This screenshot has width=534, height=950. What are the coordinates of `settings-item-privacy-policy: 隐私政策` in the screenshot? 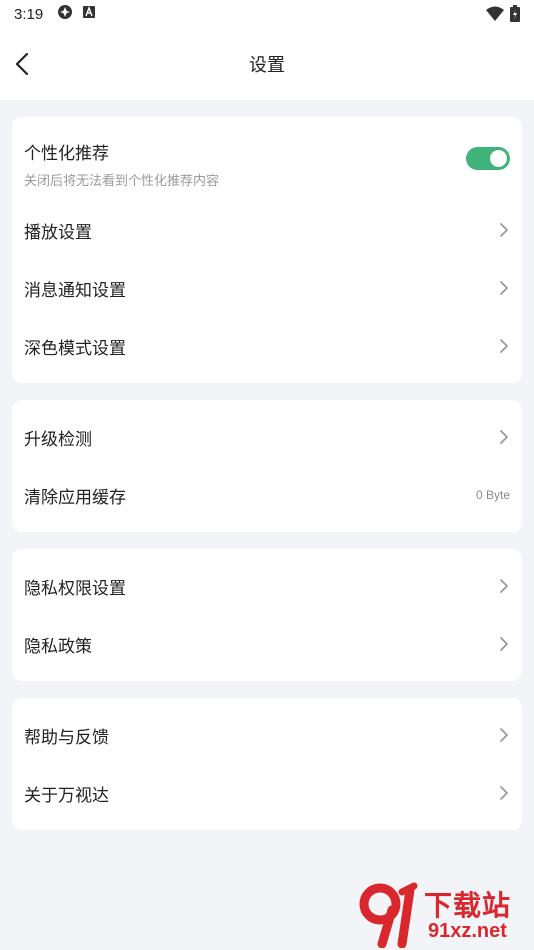 It's located at (267, 644).